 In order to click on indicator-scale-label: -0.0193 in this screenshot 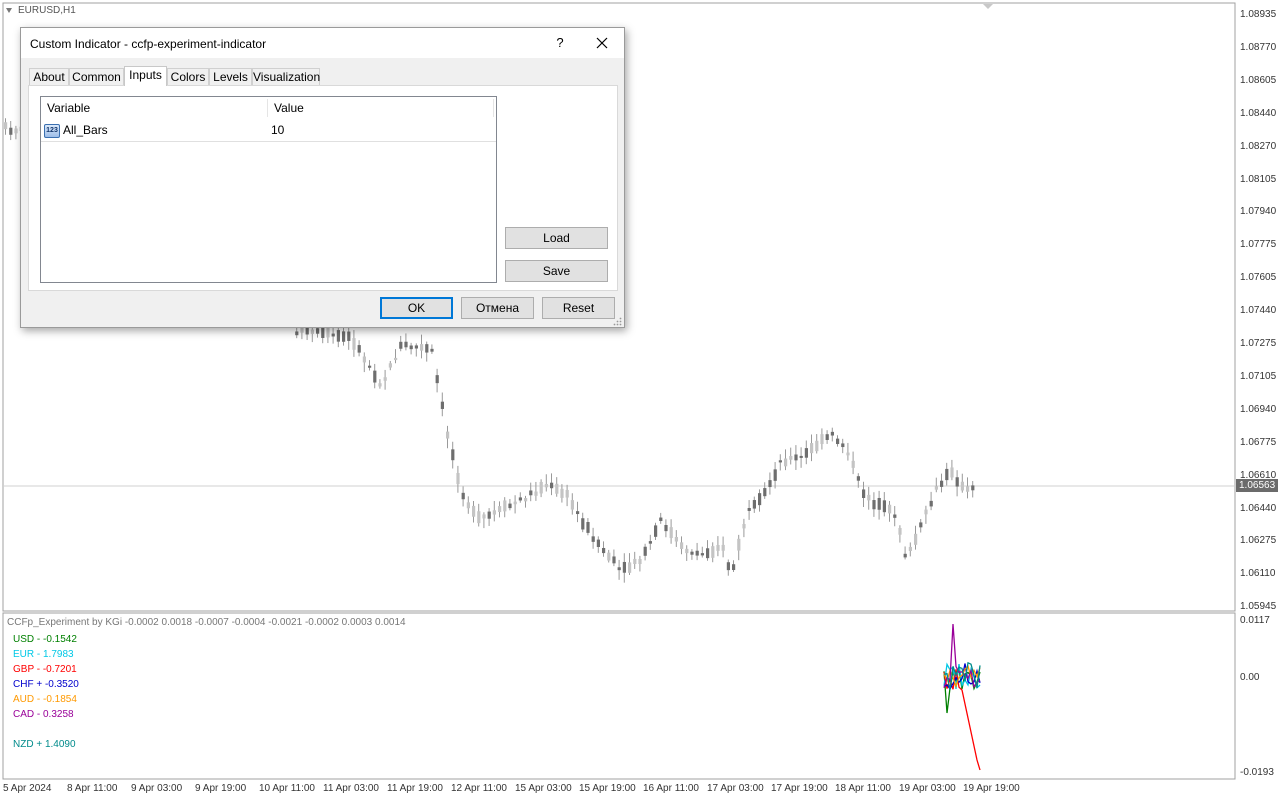, I will do `click(1257, 772)`.